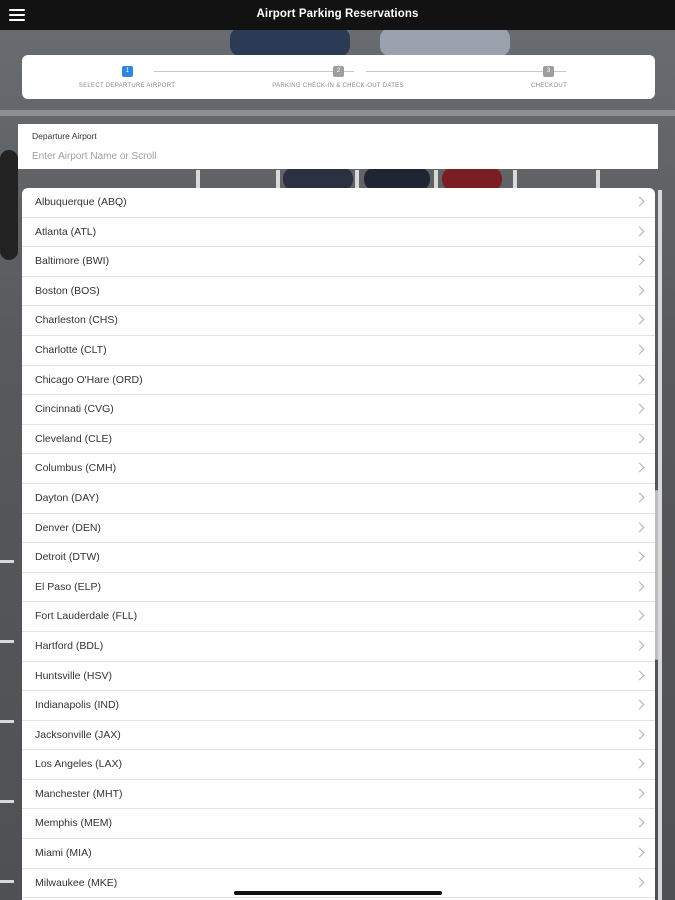  What do you see at coordinates (76, 468) in the screenshot?
I see `airport-name: Columbus (CMH)` at bounding box center [76, 468].